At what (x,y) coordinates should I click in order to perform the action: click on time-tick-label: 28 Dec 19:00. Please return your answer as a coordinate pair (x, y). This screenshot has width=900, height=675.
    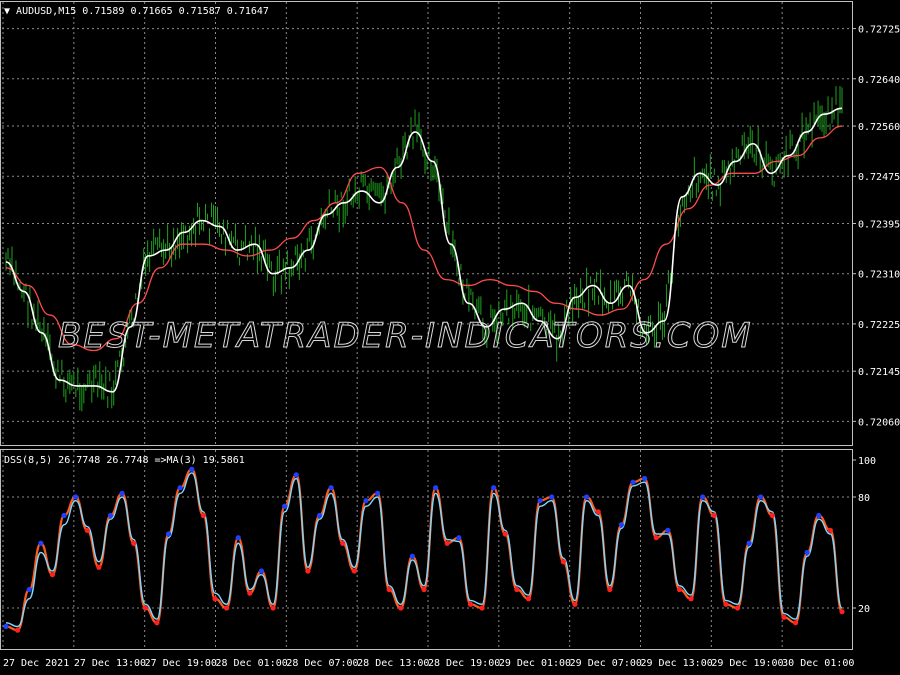
    Looking at the image, I should click on (464, 663).